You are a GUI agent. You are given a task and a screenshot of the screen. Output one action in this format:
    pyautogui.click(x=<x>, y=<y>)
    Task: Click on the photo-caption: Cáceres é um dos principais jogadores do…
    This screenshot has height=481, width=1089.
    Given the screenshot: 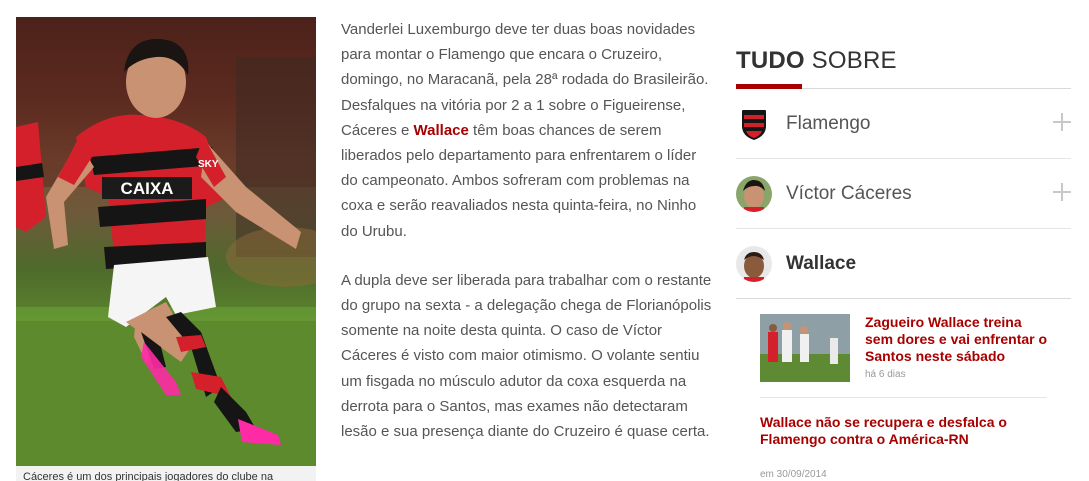 What is the action you would take?
    pyautogui.click(x=166, y=473)
    